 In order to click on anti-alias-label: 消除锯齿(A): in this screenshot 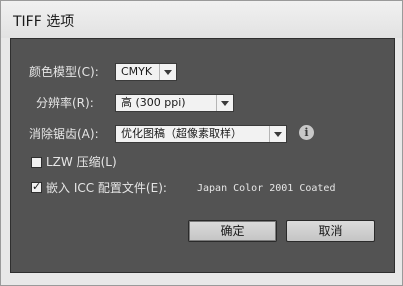, I will do `click(64, 134)`.